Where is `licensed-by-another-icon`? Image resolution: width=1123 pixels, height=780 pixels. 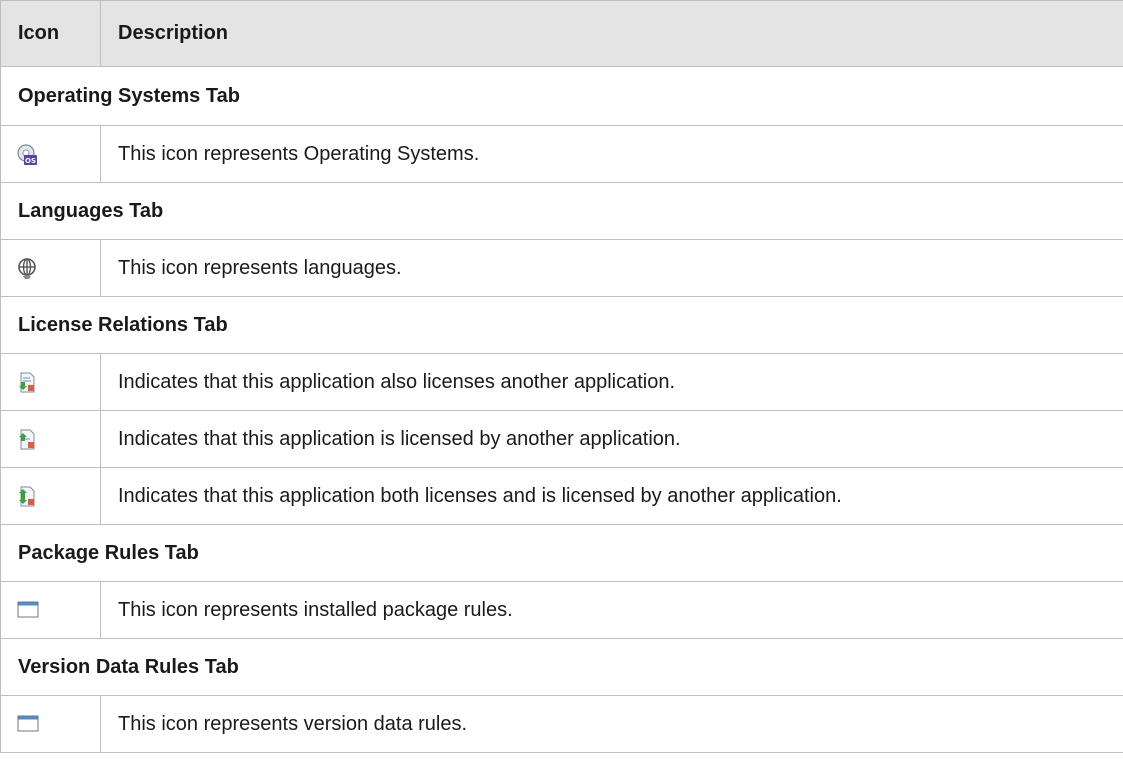
licensed-by-another-icon is located at coordinates (27, 439).